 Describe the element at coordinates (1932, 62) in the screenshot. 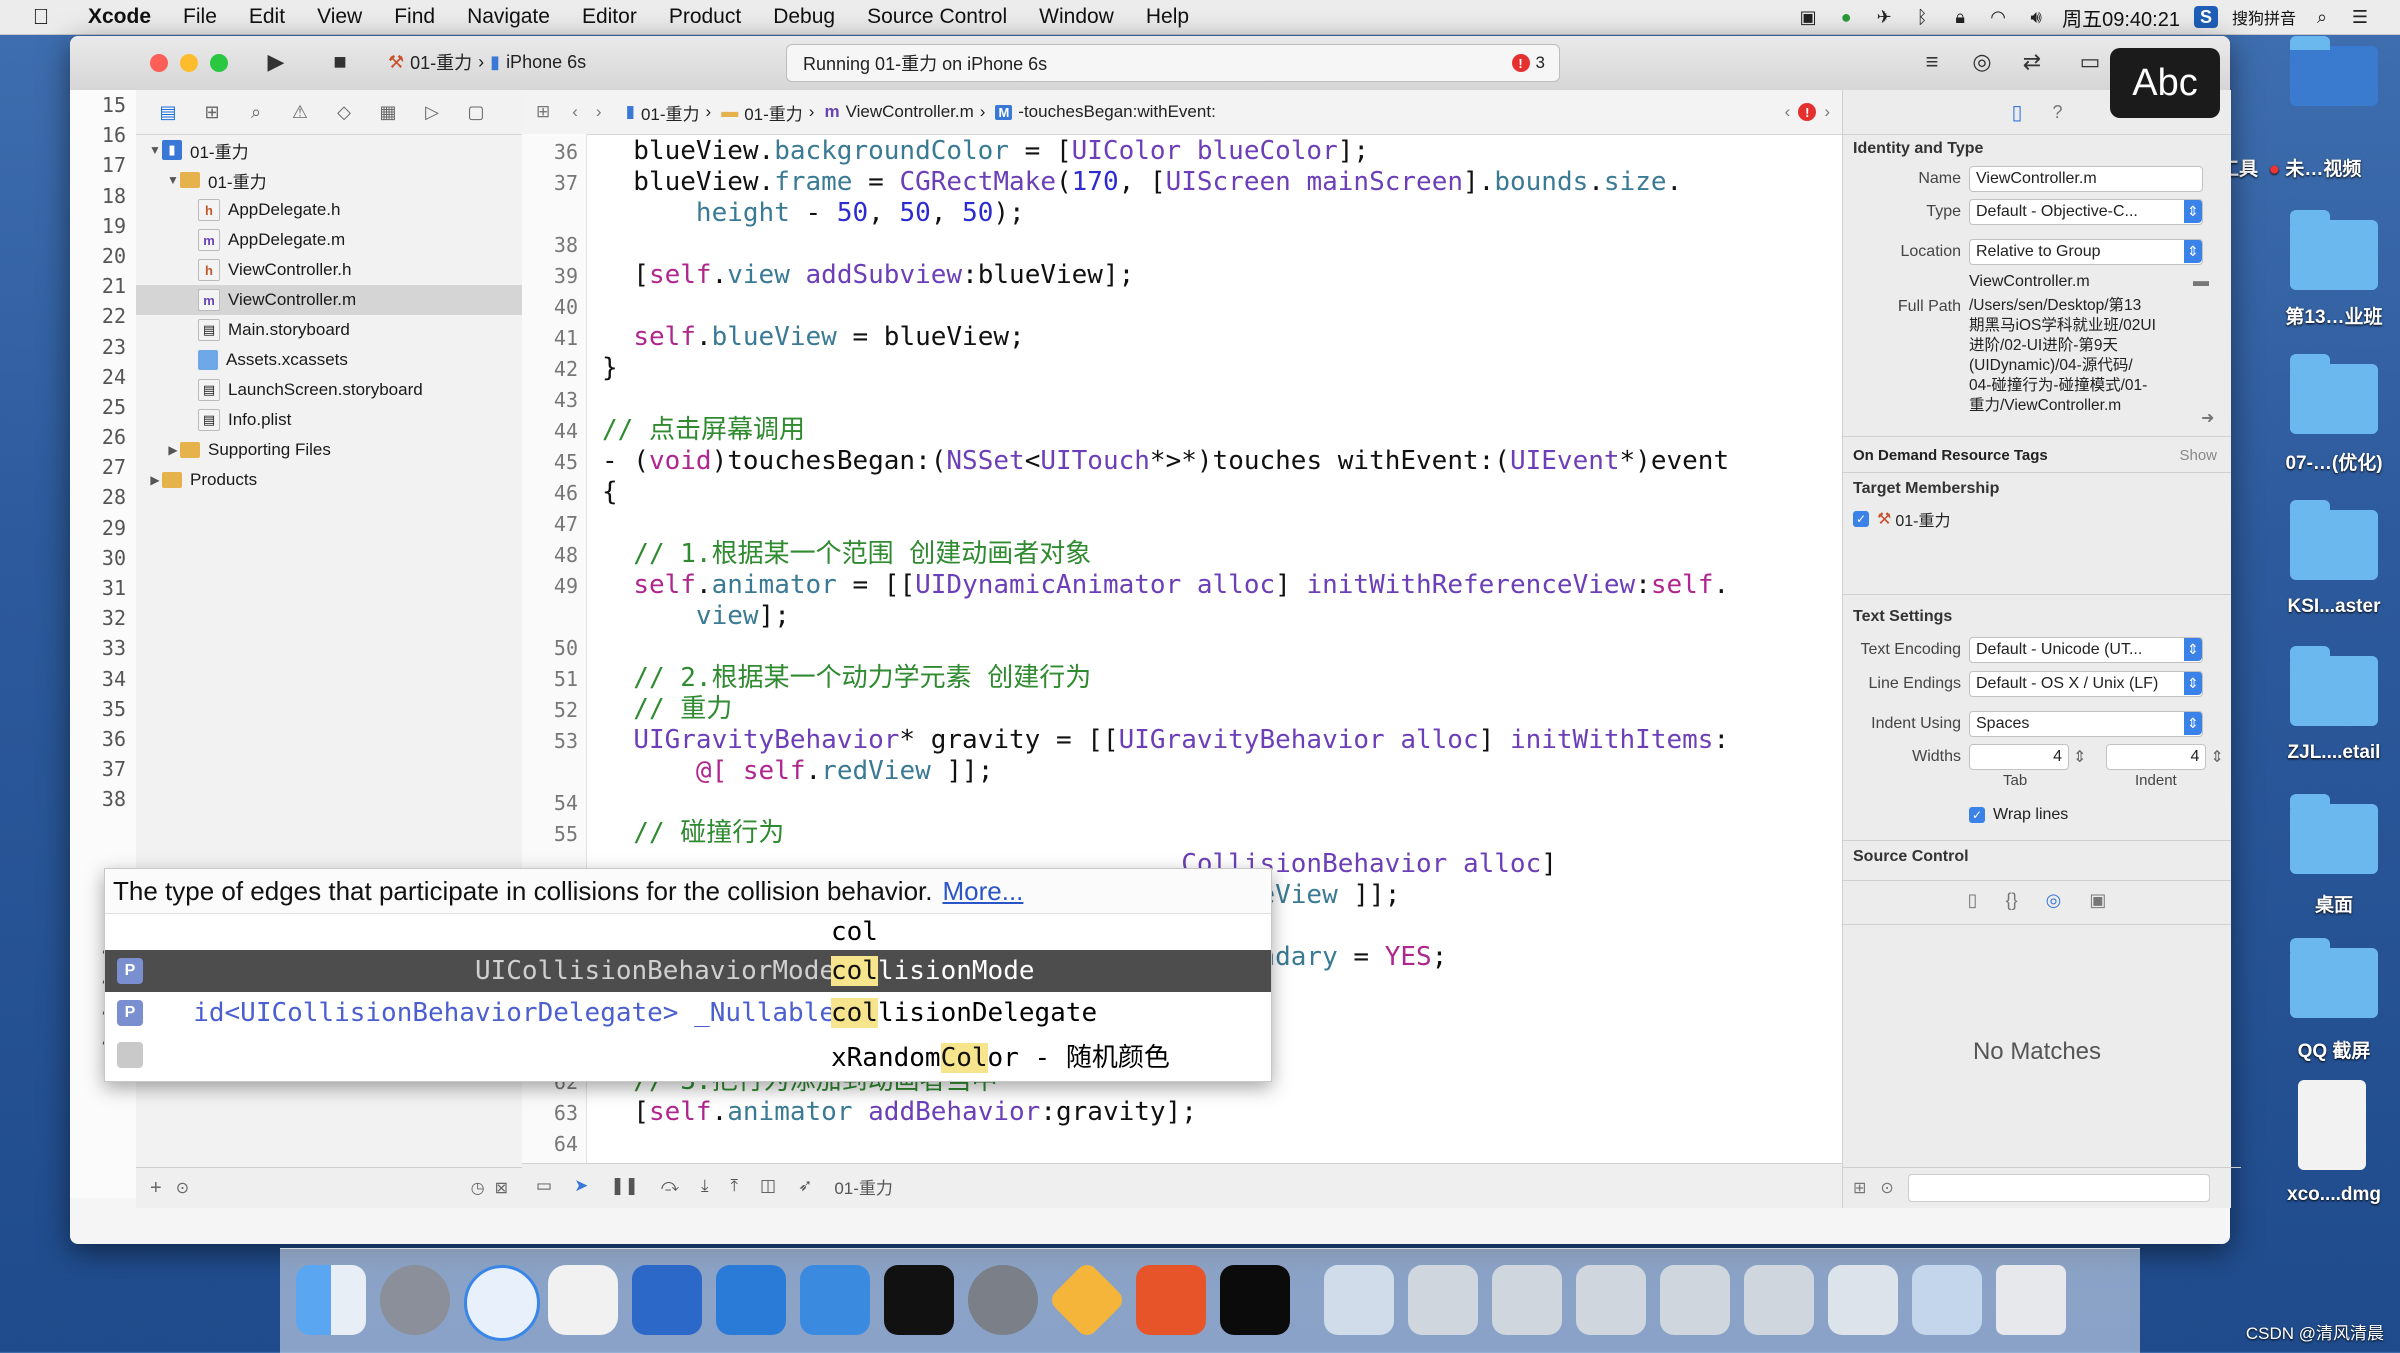

I see `standard-editor-icon: ≡` at that location.